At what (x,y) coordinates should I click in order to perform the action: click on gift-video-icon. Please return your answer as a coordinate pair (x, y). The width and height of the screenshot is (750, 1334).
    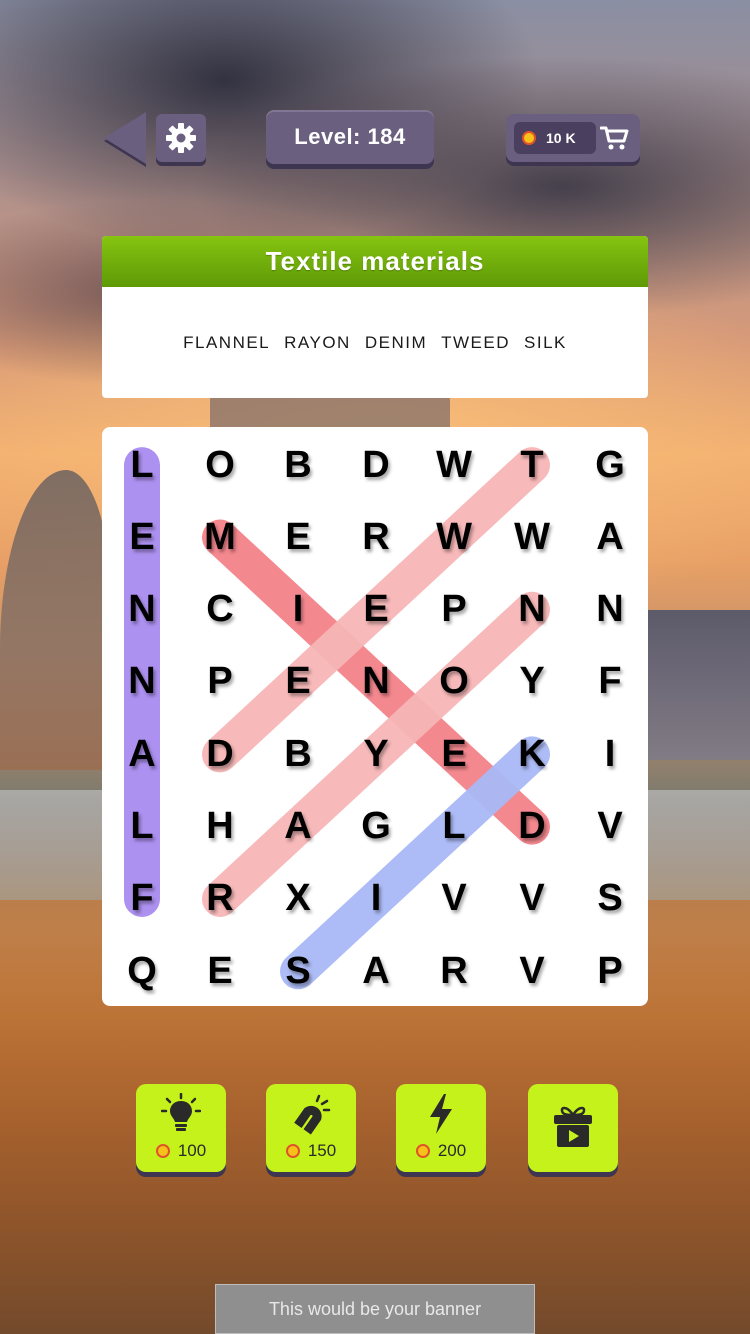
    Looking at the image, I should click on (573, 1126).